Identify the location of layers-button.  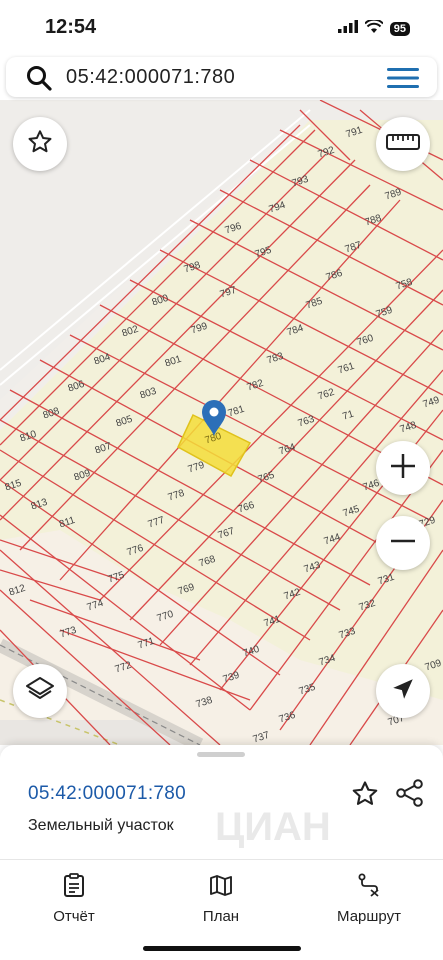
(40, 691).